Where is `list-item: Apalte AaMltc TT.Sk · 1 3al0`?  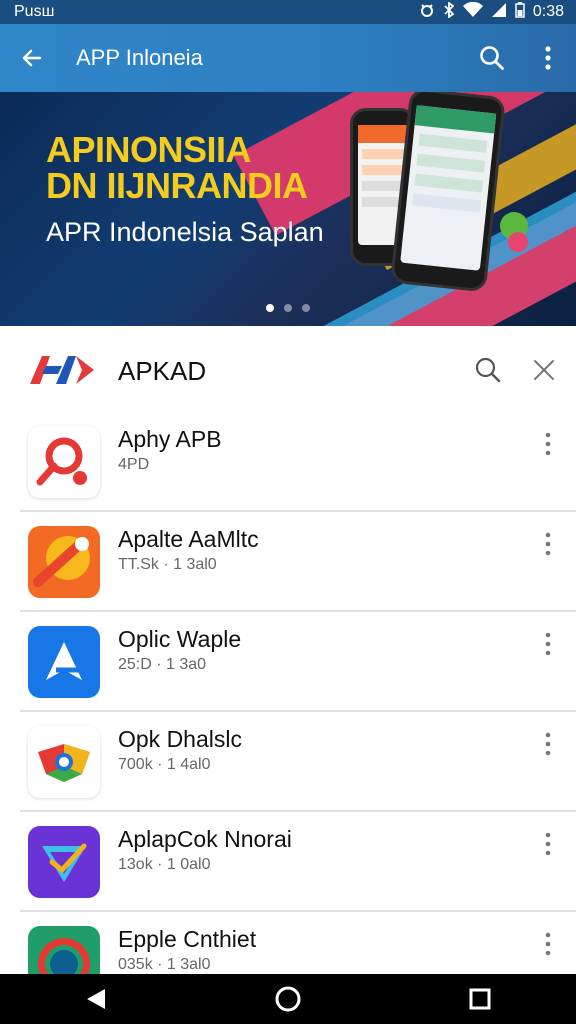 list-item: Apalte AaMltc TT.Sk · 1 3al0 is located at coordinates (288, 562).